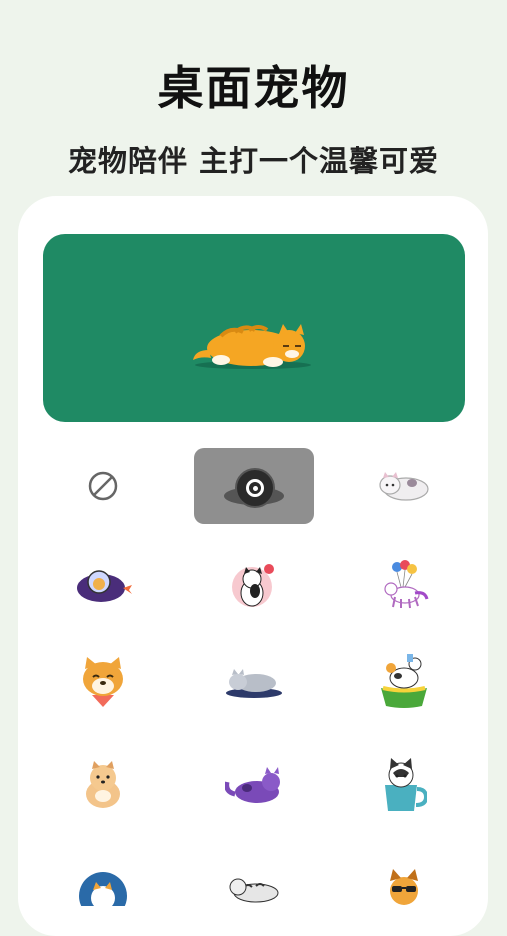 The width and height of the screenshot is (507, 936). I want to click on page-subtitle: 宠物陪伴 主打一个温馨可爱, so click(253, 161).